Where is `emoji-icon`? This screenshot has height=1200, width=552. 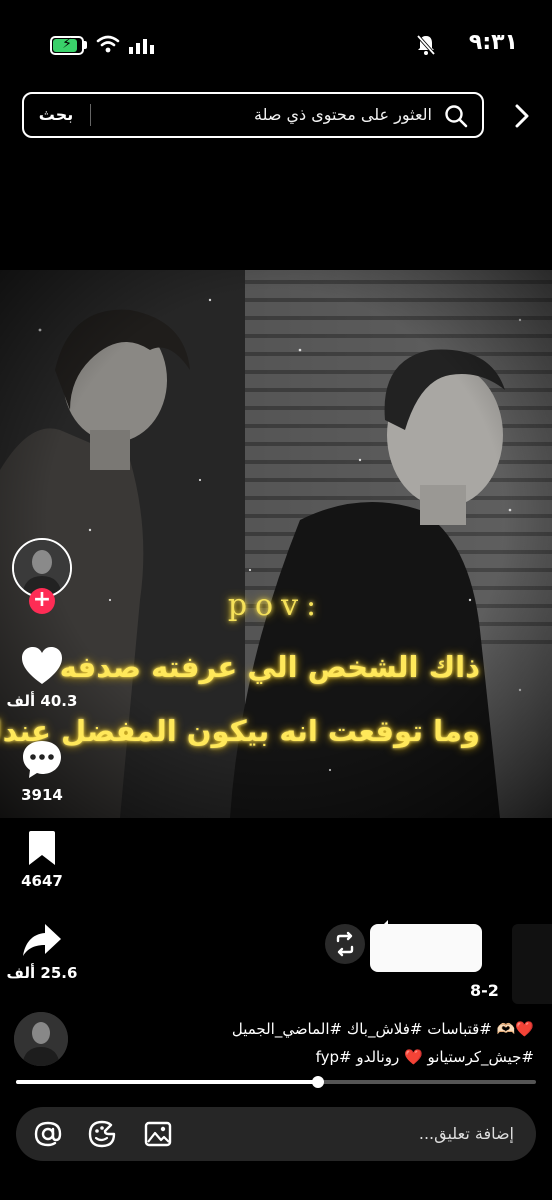 emoji-icon is located at coordinates (102, 1134).